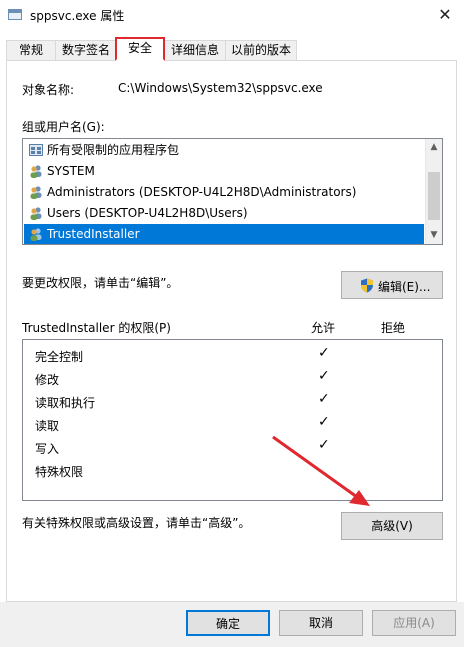 This screenshot has width=464, height=647. What do you see at coordinates (48, 90) in the screenshot?
I see `object-name-label: 对象名称:` at bounding box center [48, 90].